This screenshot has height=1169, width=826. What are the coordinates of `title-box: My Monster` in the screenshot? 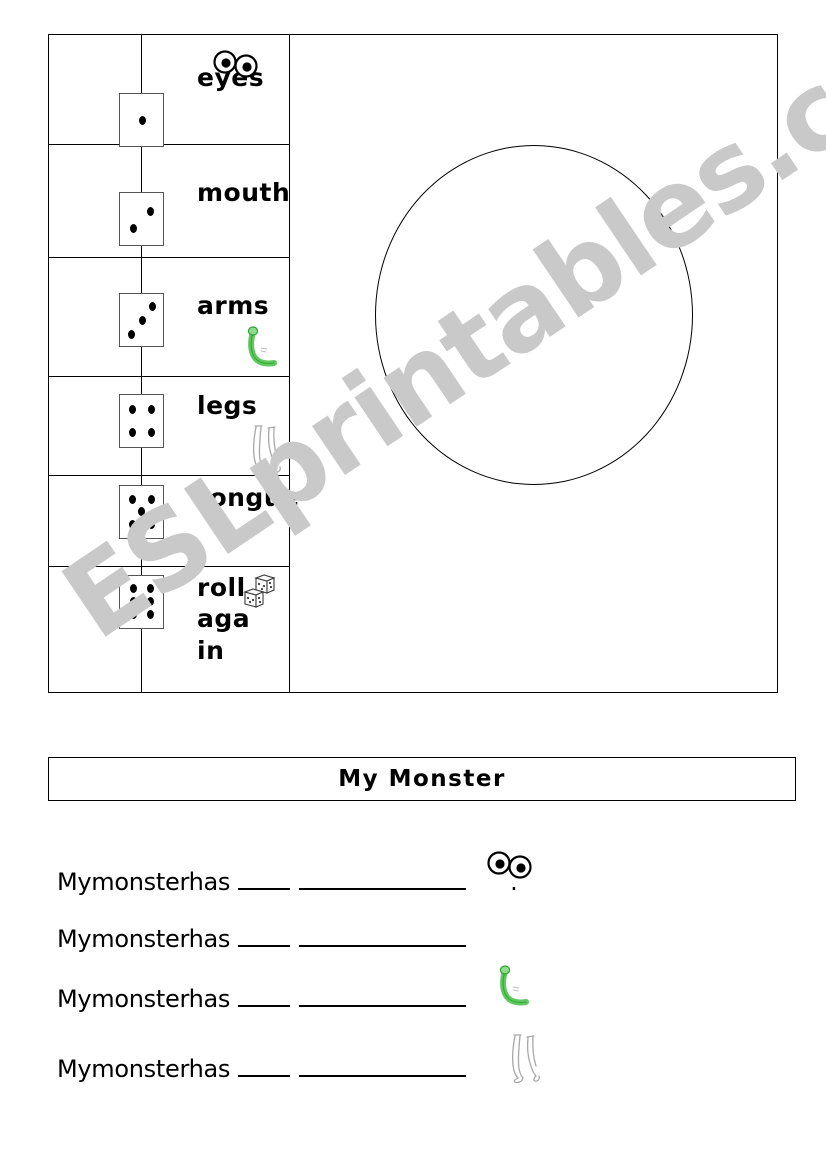 It's located at (422, 779).